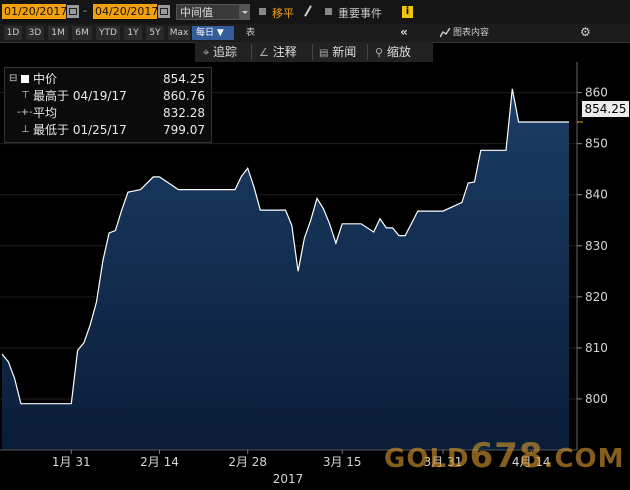 This screenshot has height=490, width=630. I want to click on x-tick-label: 2月 28, so click(247, 462).